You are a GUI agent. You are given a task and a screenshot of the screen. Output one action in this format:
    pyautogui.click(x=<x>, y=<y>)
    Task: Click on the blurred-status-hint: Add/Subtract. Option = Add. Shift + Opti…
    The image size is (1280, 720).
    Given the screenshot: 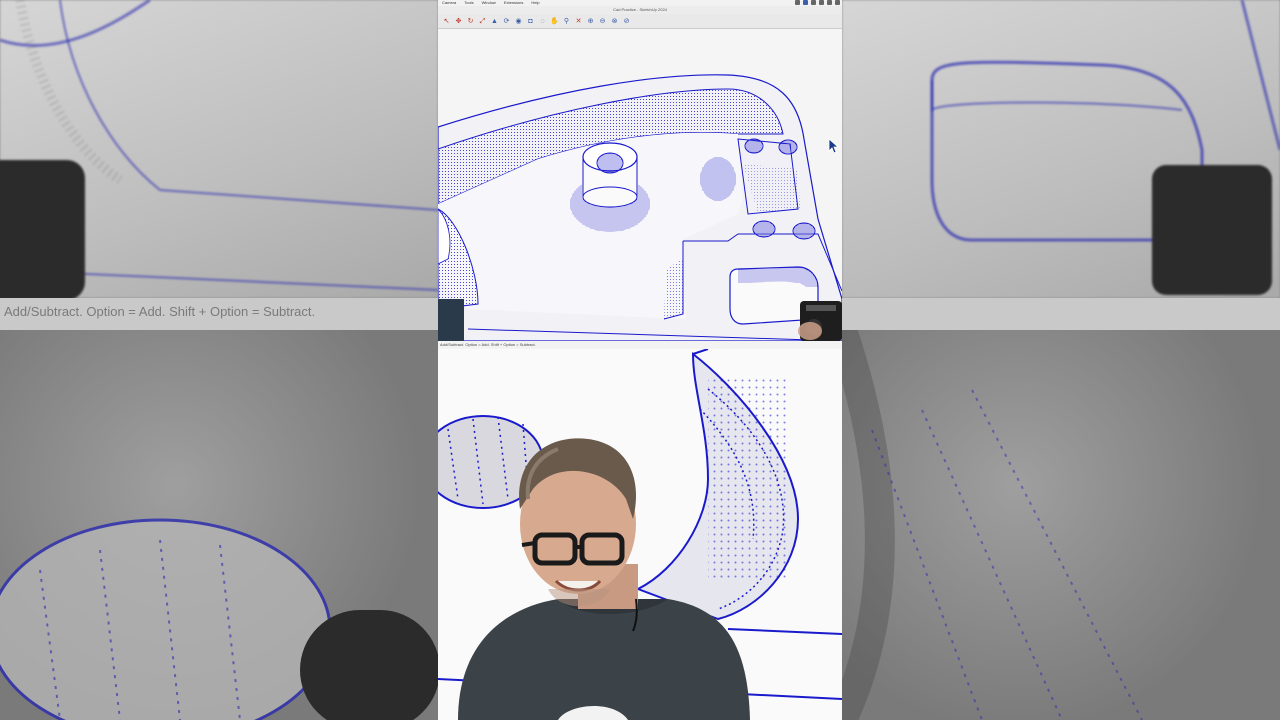 What is the action you would take?
    pyautogui.click(x=160, y=311)
    